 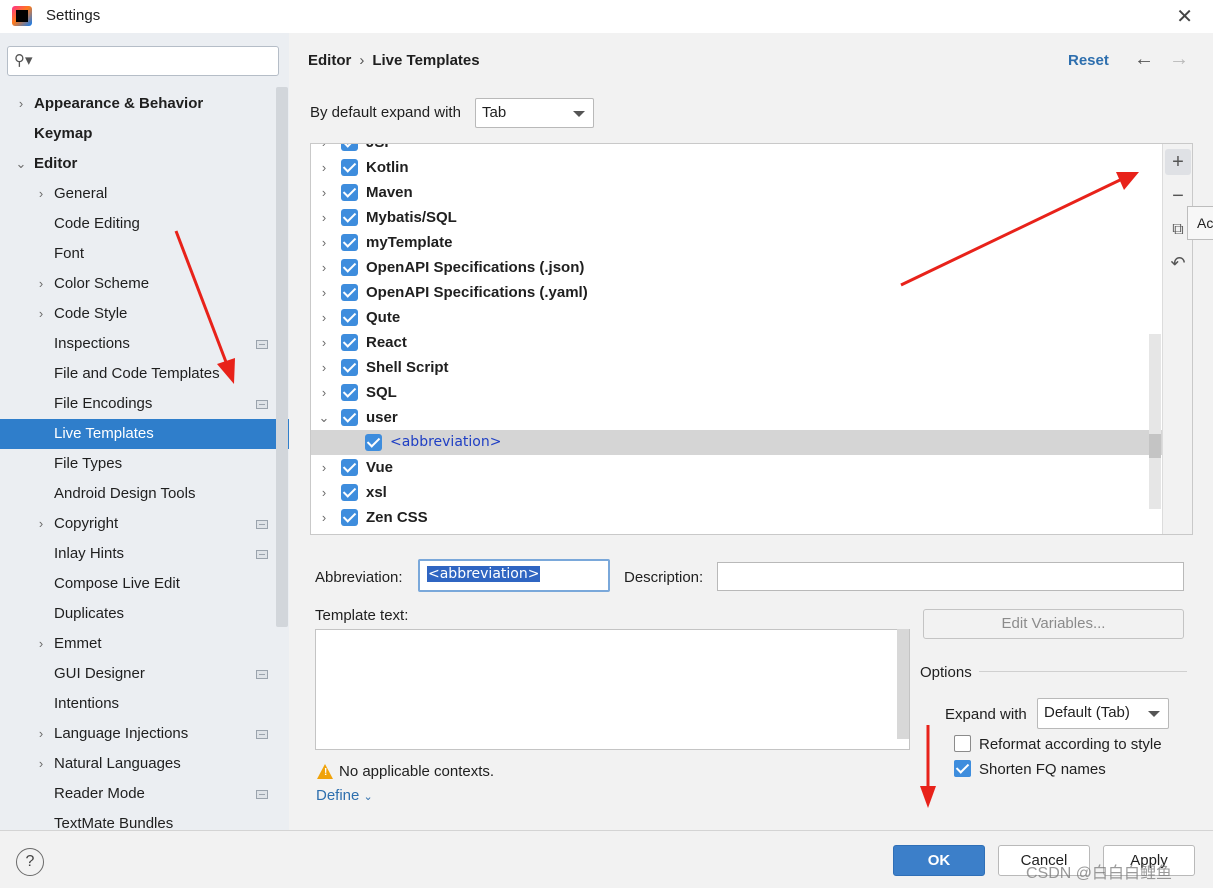 What do you see at coordinates (736, 367) in the screenshot?
I see `template-group-row: › Shell Script` at bounding box center [736, 367].